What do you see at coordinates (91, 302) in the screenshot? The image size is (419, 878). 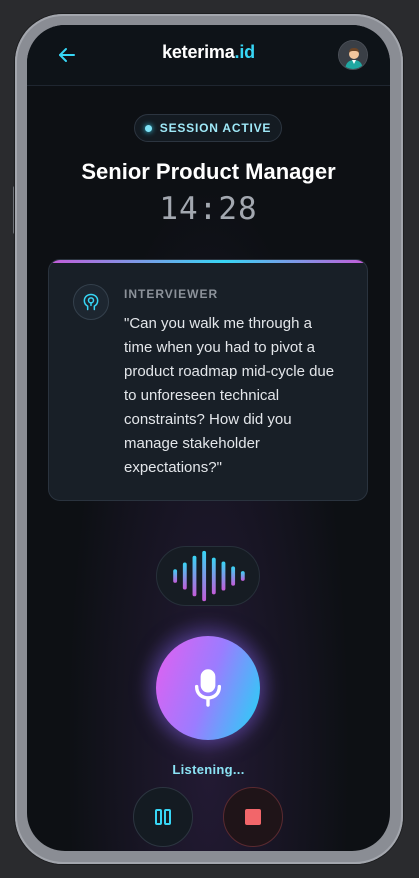 I see `ai-head-icon` at bounding box center [91, 302].